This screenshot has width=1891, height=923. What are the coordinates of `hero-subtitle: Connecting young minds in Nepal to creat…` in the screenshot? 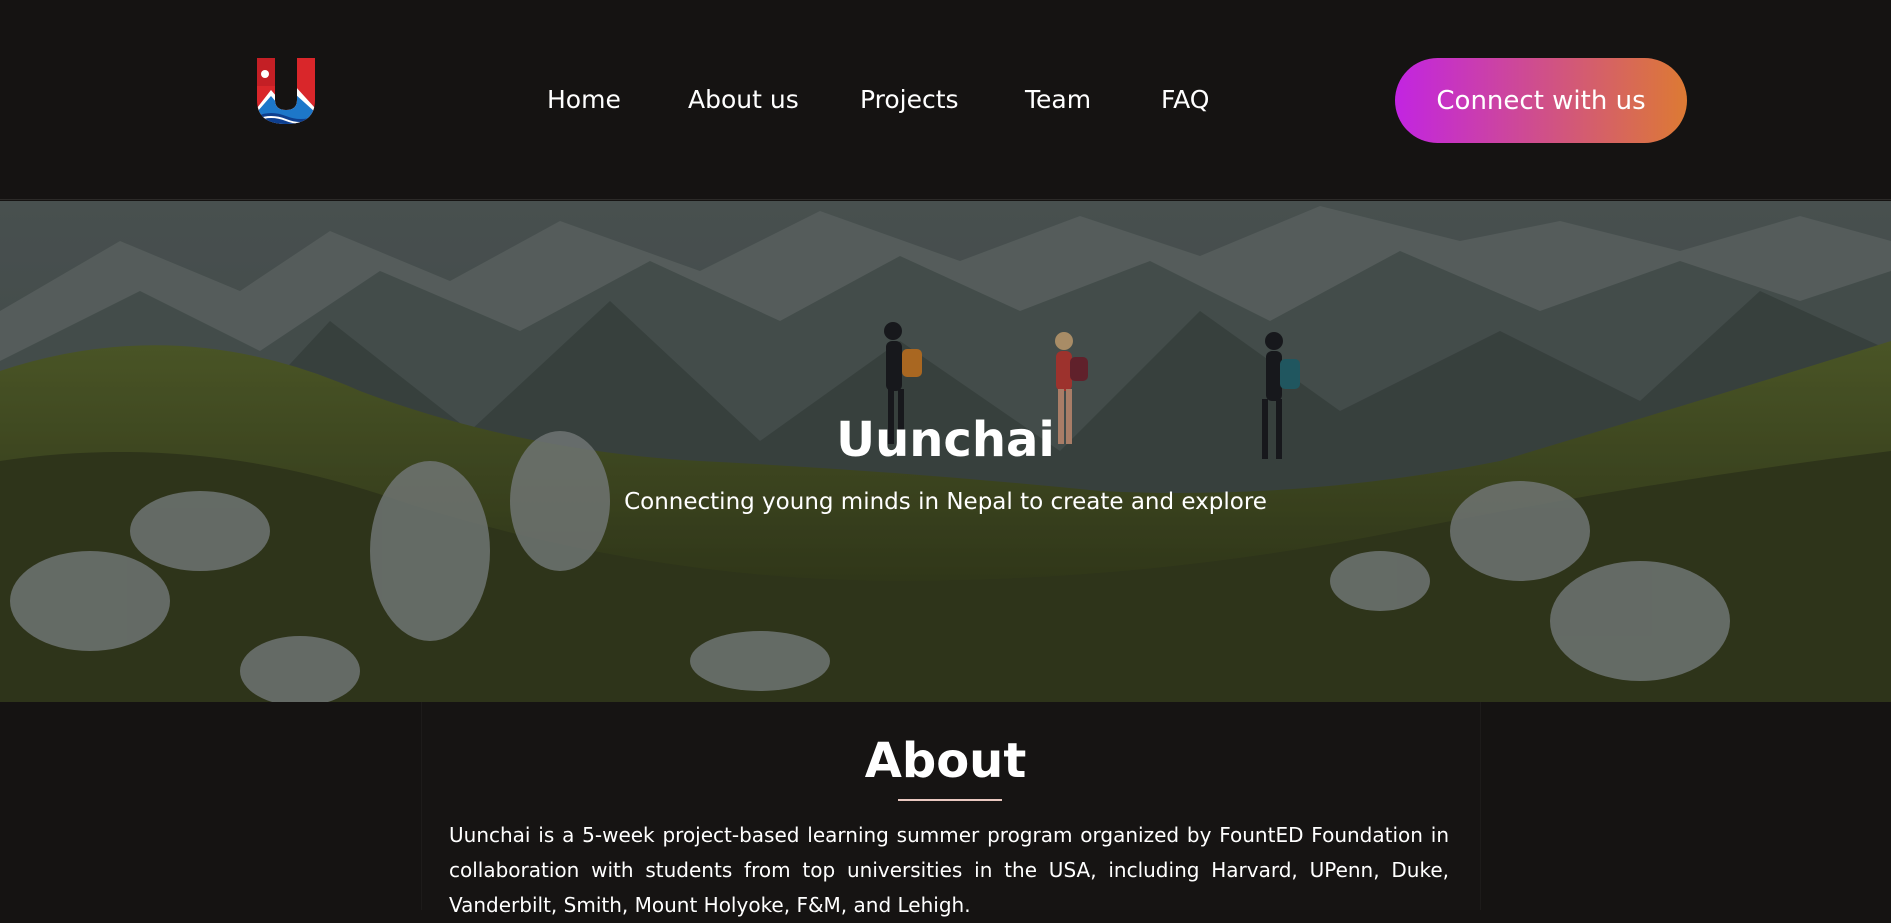 It's located at (945, 502).